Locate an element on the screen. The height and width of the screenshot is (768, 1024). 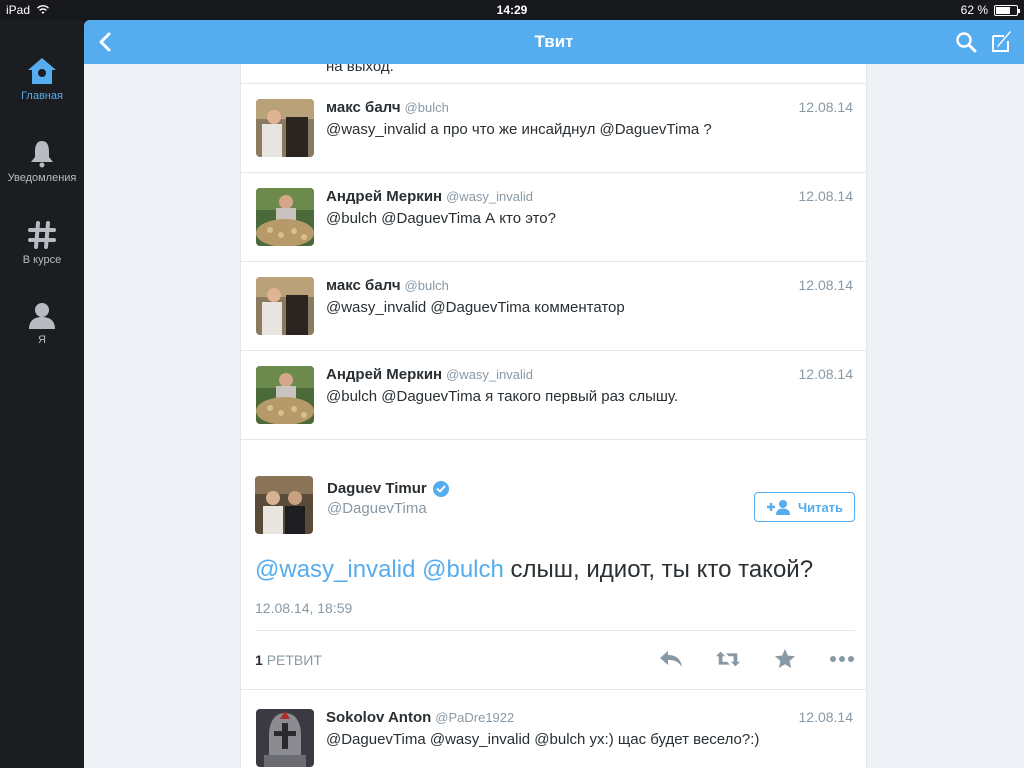
tweet-timestamp: 12.08.14, 18:59 is located at coordinates (304, 608).